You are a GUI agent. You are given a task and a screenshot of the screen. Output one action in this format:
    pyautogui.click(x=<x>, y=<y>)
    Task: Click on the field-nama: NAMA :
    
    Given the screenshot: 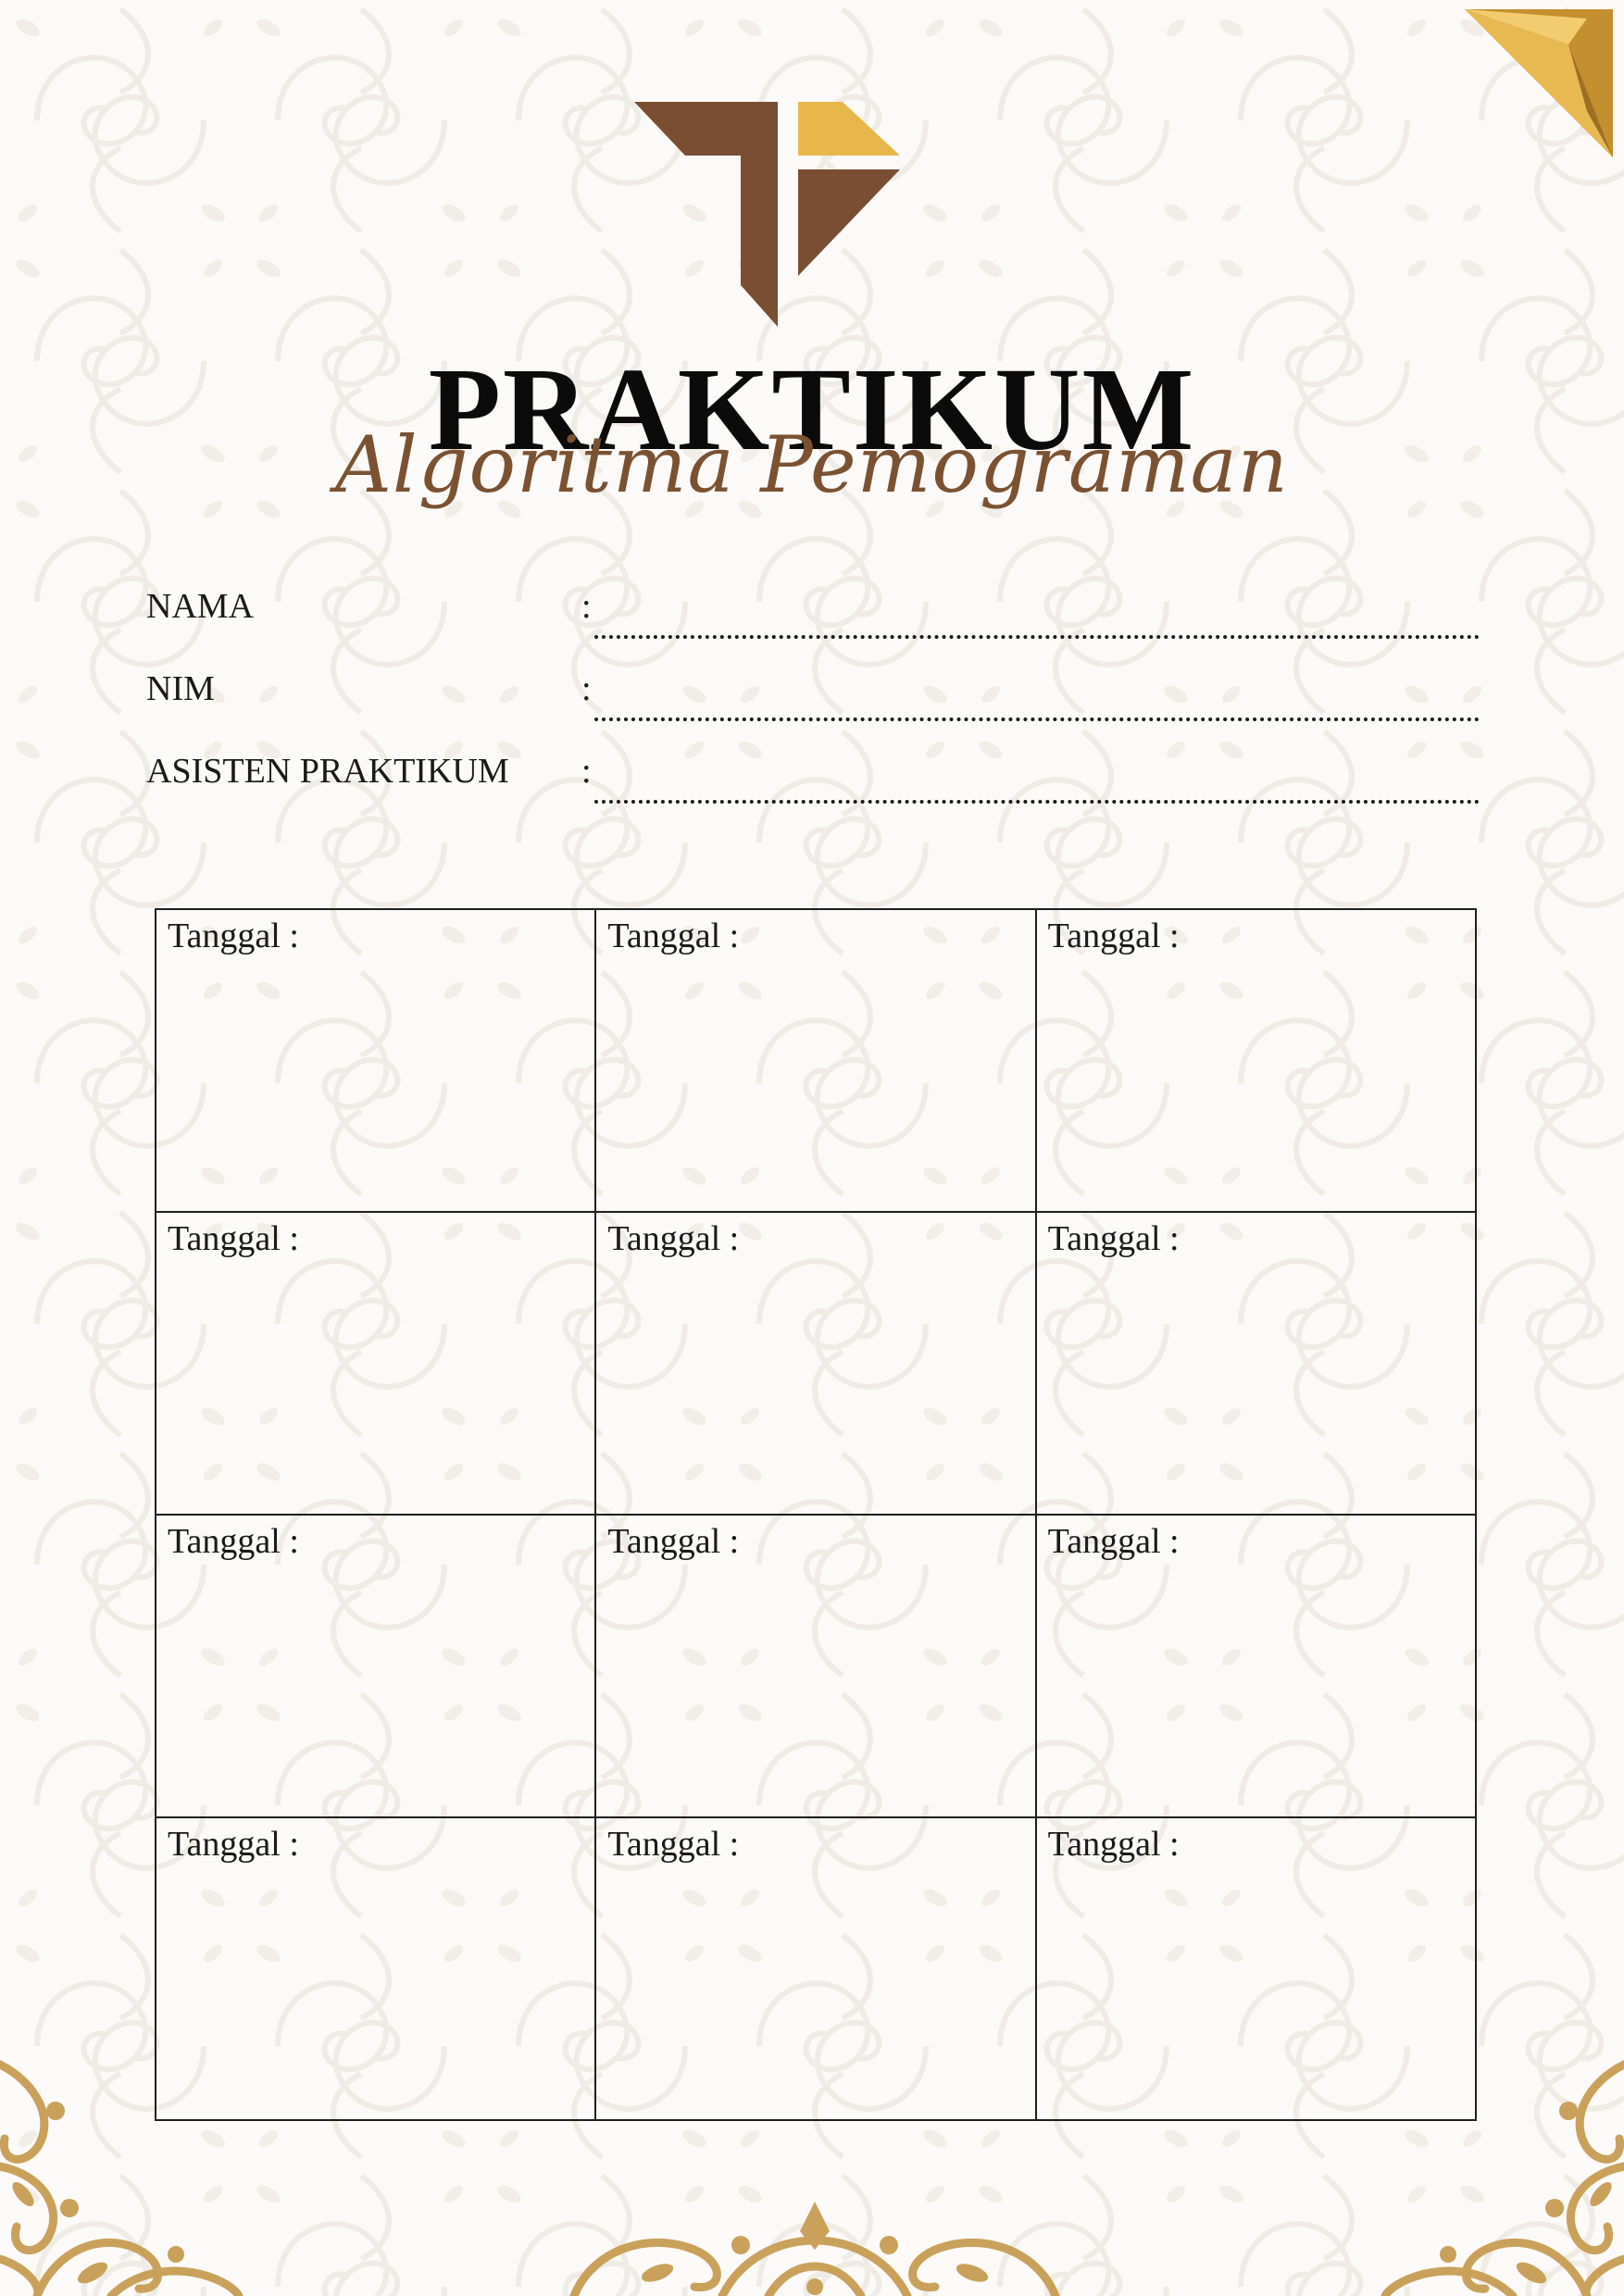 What is the action you would take?
    pyautogui.click(x=813, y=615)
    